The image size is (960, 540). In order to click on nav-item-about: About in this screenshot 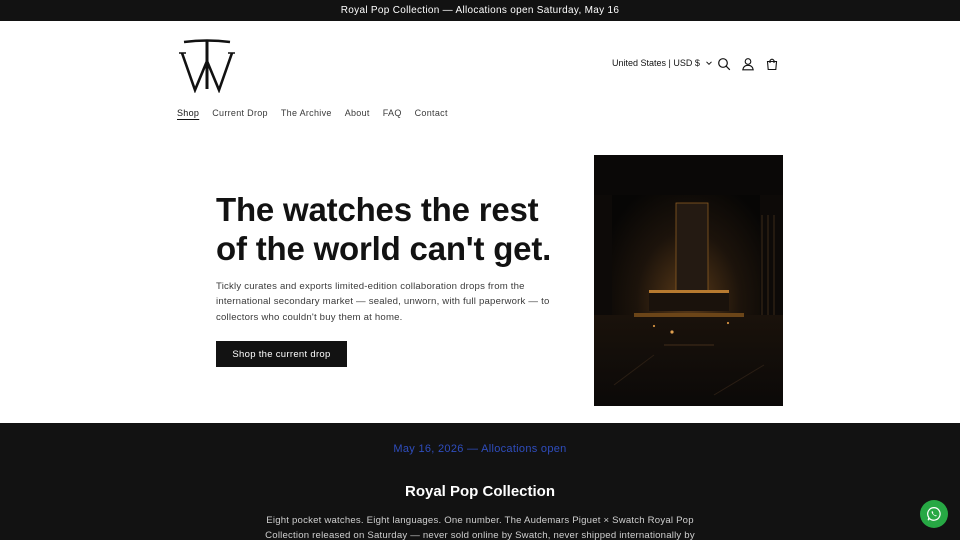, I will do `click(357, 113)`.